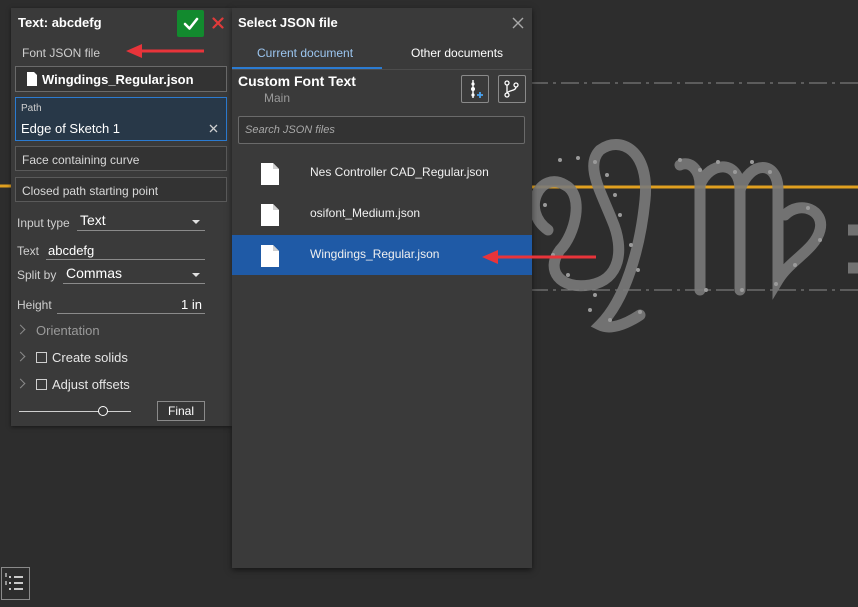 The width and height of the screenshot is (858, 607). Describe the element at coordinates (81, 160) in the screenshot. I see `face-placeholder: Face containing curve` at that location.